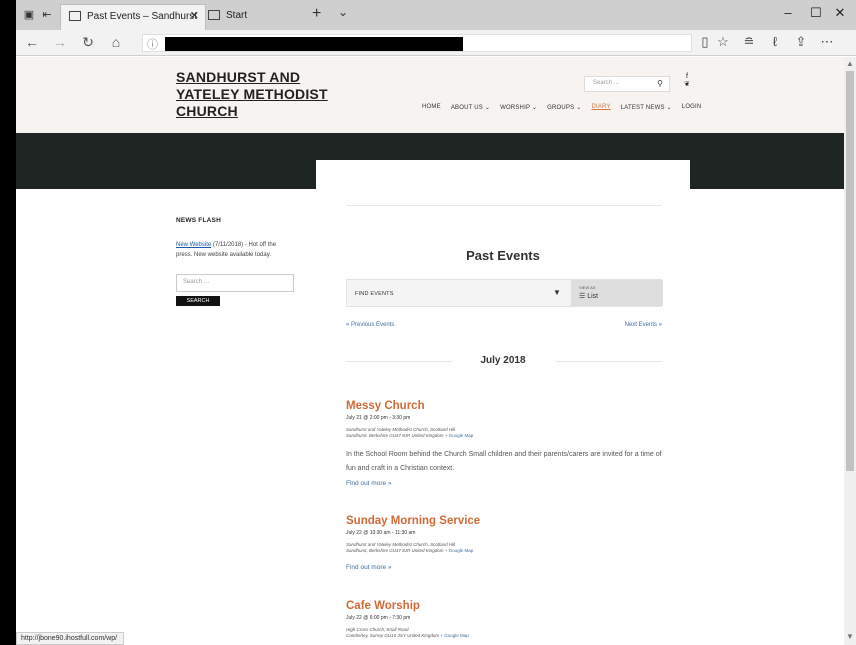  I want to click on previous-events-link: « Previous Events, so click(370, 325).